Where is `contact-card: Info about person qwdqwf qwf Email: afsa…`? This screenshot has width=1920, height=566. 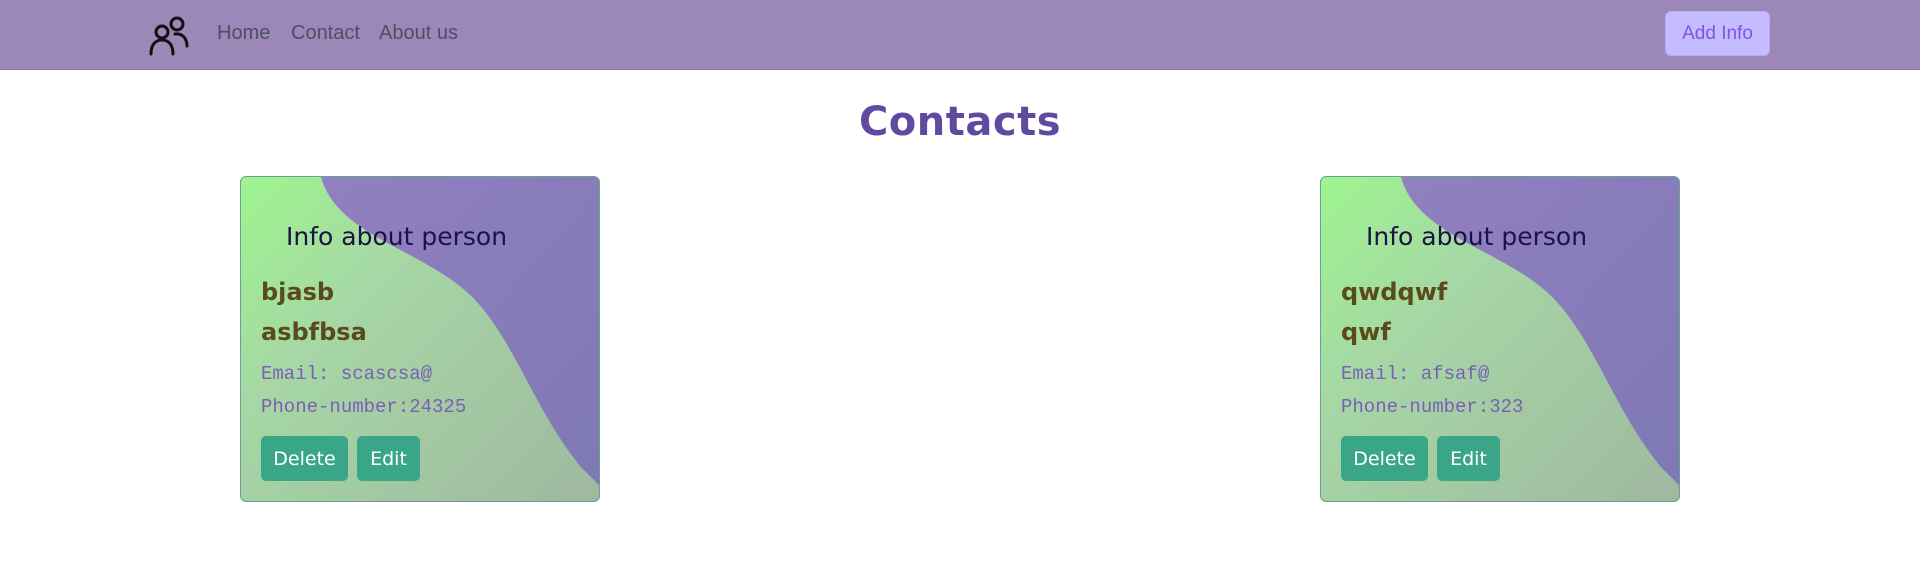
contact-card: Info about person qwdqwf qwf Email: afsa… is located at coordinates (1500, 339).